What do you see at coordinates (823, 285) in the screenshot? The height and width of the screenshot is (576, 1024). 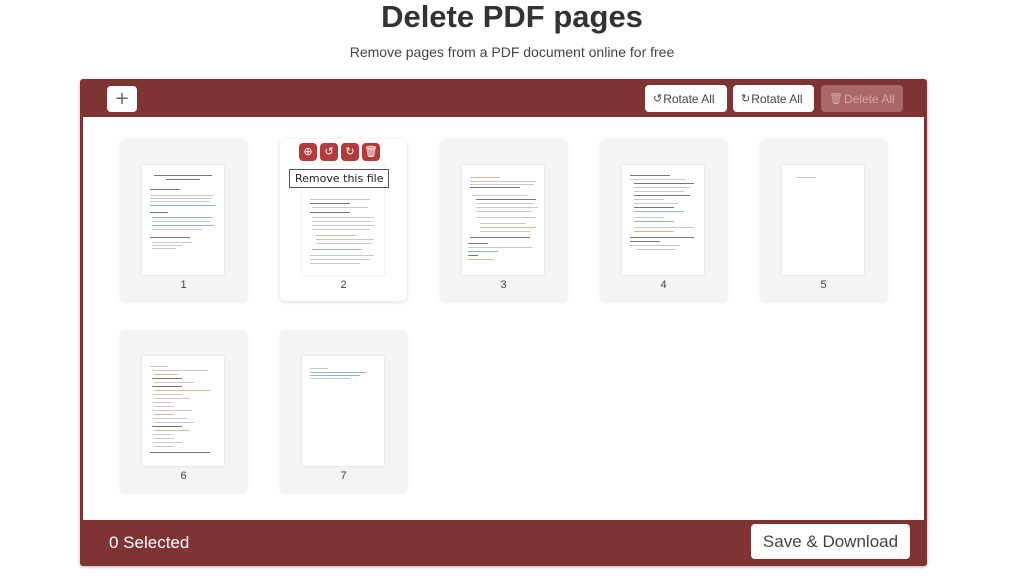 I see `page-number: 5` at bounding box center [823, 285].